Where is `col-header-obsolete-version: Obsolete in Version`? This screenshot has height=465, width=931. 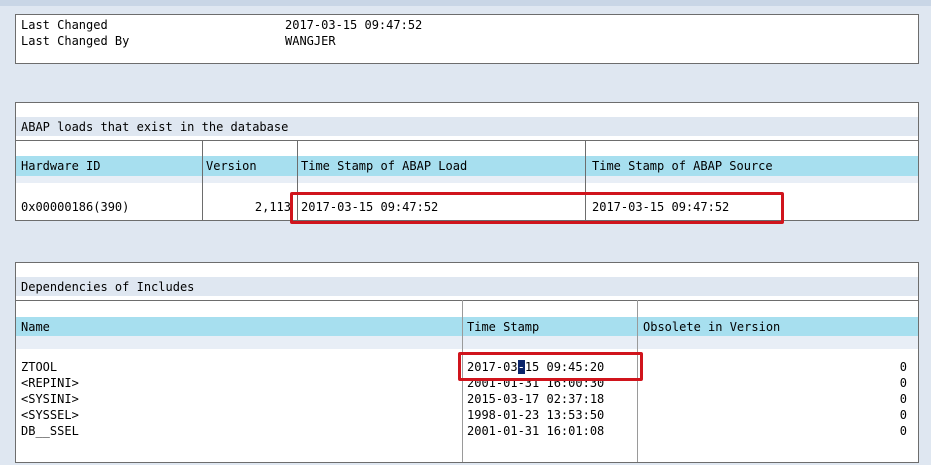 col-header-obsolete-version: Obsolete in Version is located at coordinates (711, 327).